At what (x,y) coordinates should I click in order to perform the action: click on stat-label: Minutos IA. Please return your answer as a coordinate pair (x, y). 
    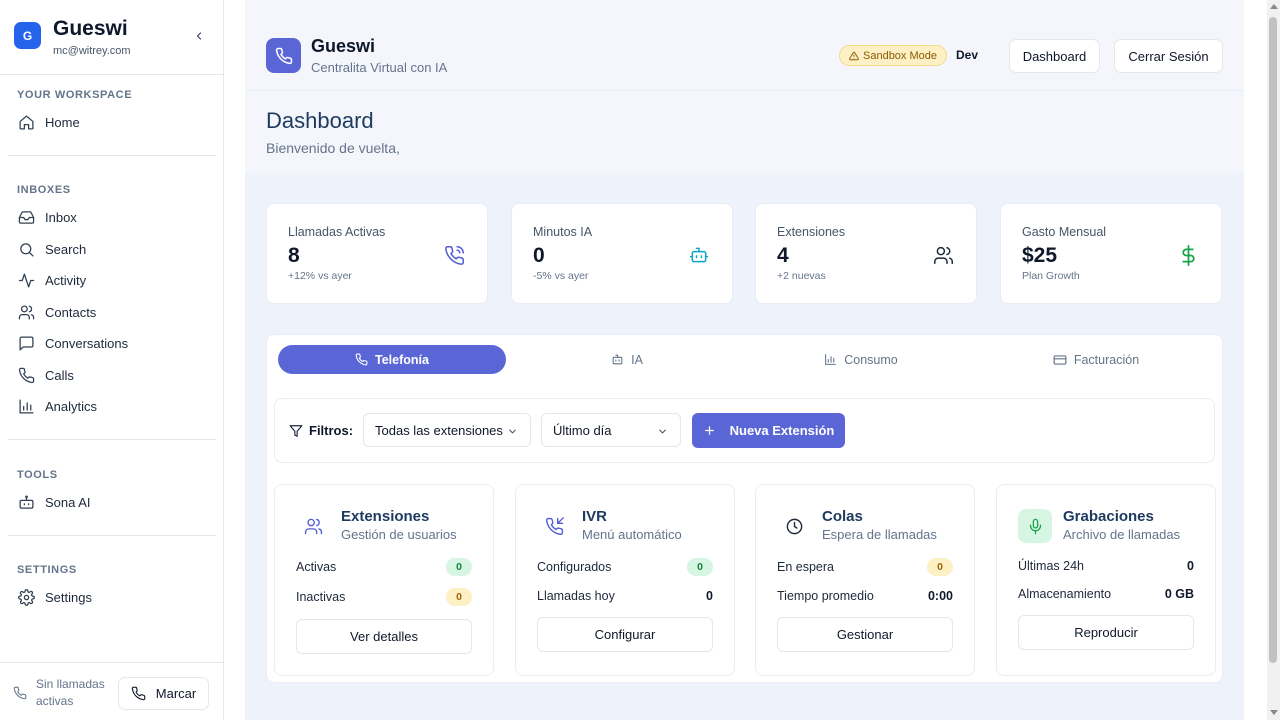
    Looking at the image, I should click on (563, 232).